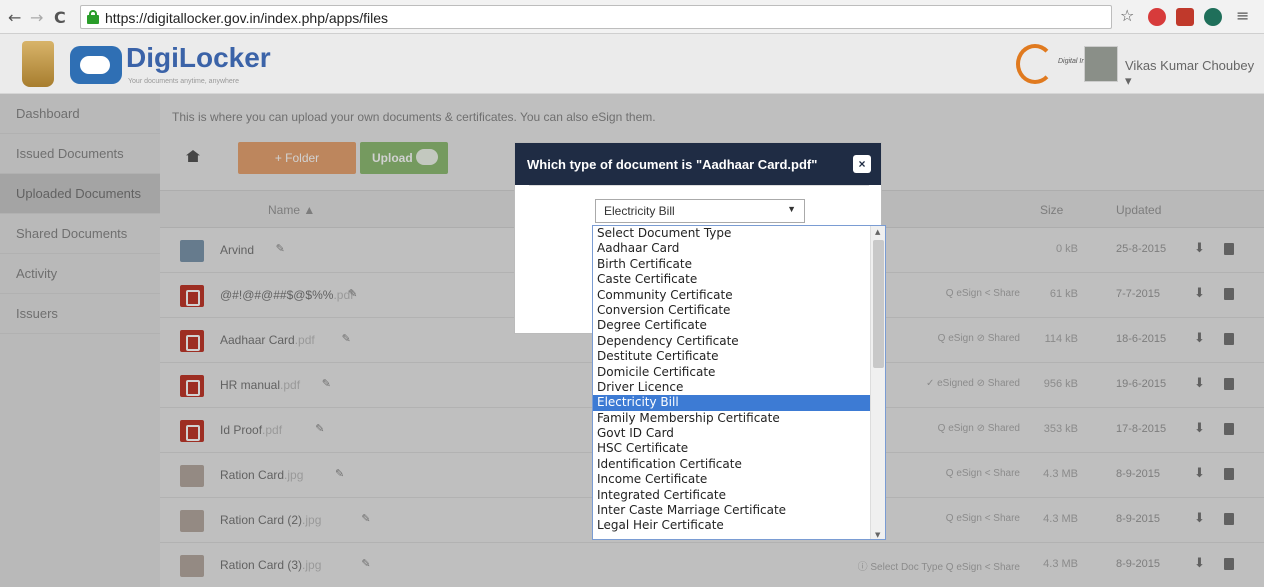  Describe the element at coordinates (739, 264) in the screenshot. I see `dropdown-option: Birth Certificate` at that location.